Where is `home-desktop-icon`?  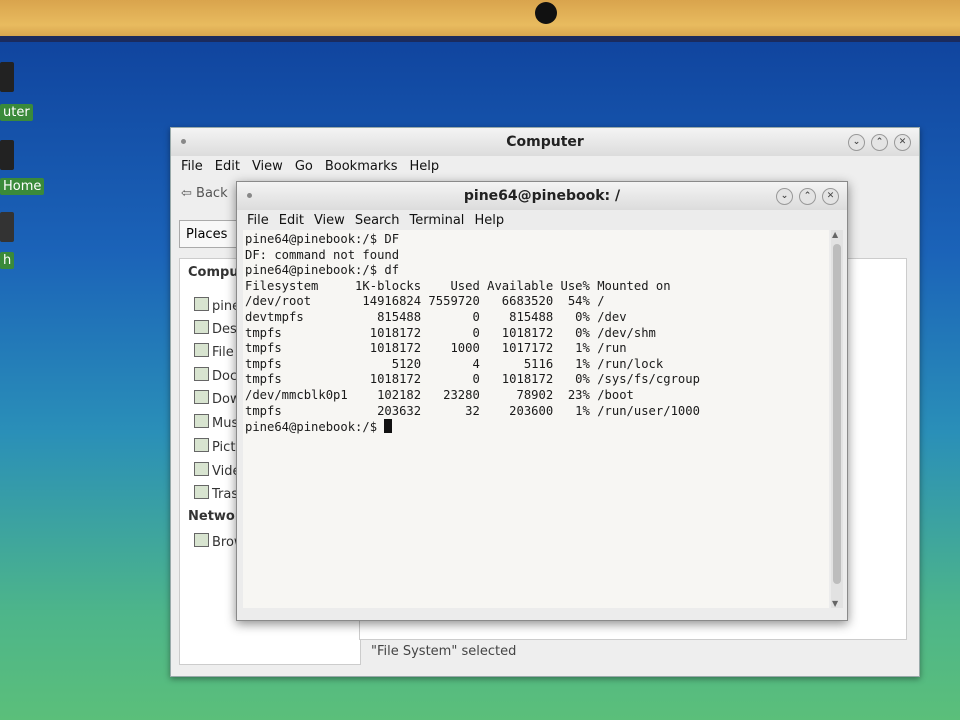
home-desktop-icon is located at coordinates (7, 155).